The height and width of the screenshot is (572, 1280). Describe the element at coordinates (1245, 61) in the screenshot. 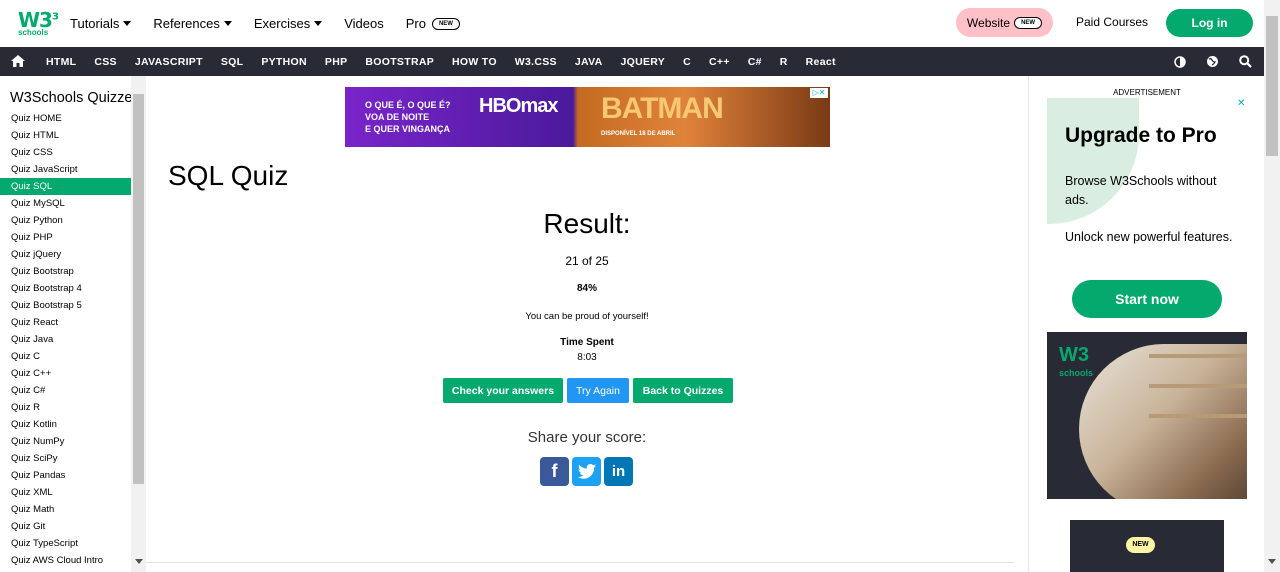

I see `search-icon` at that location.